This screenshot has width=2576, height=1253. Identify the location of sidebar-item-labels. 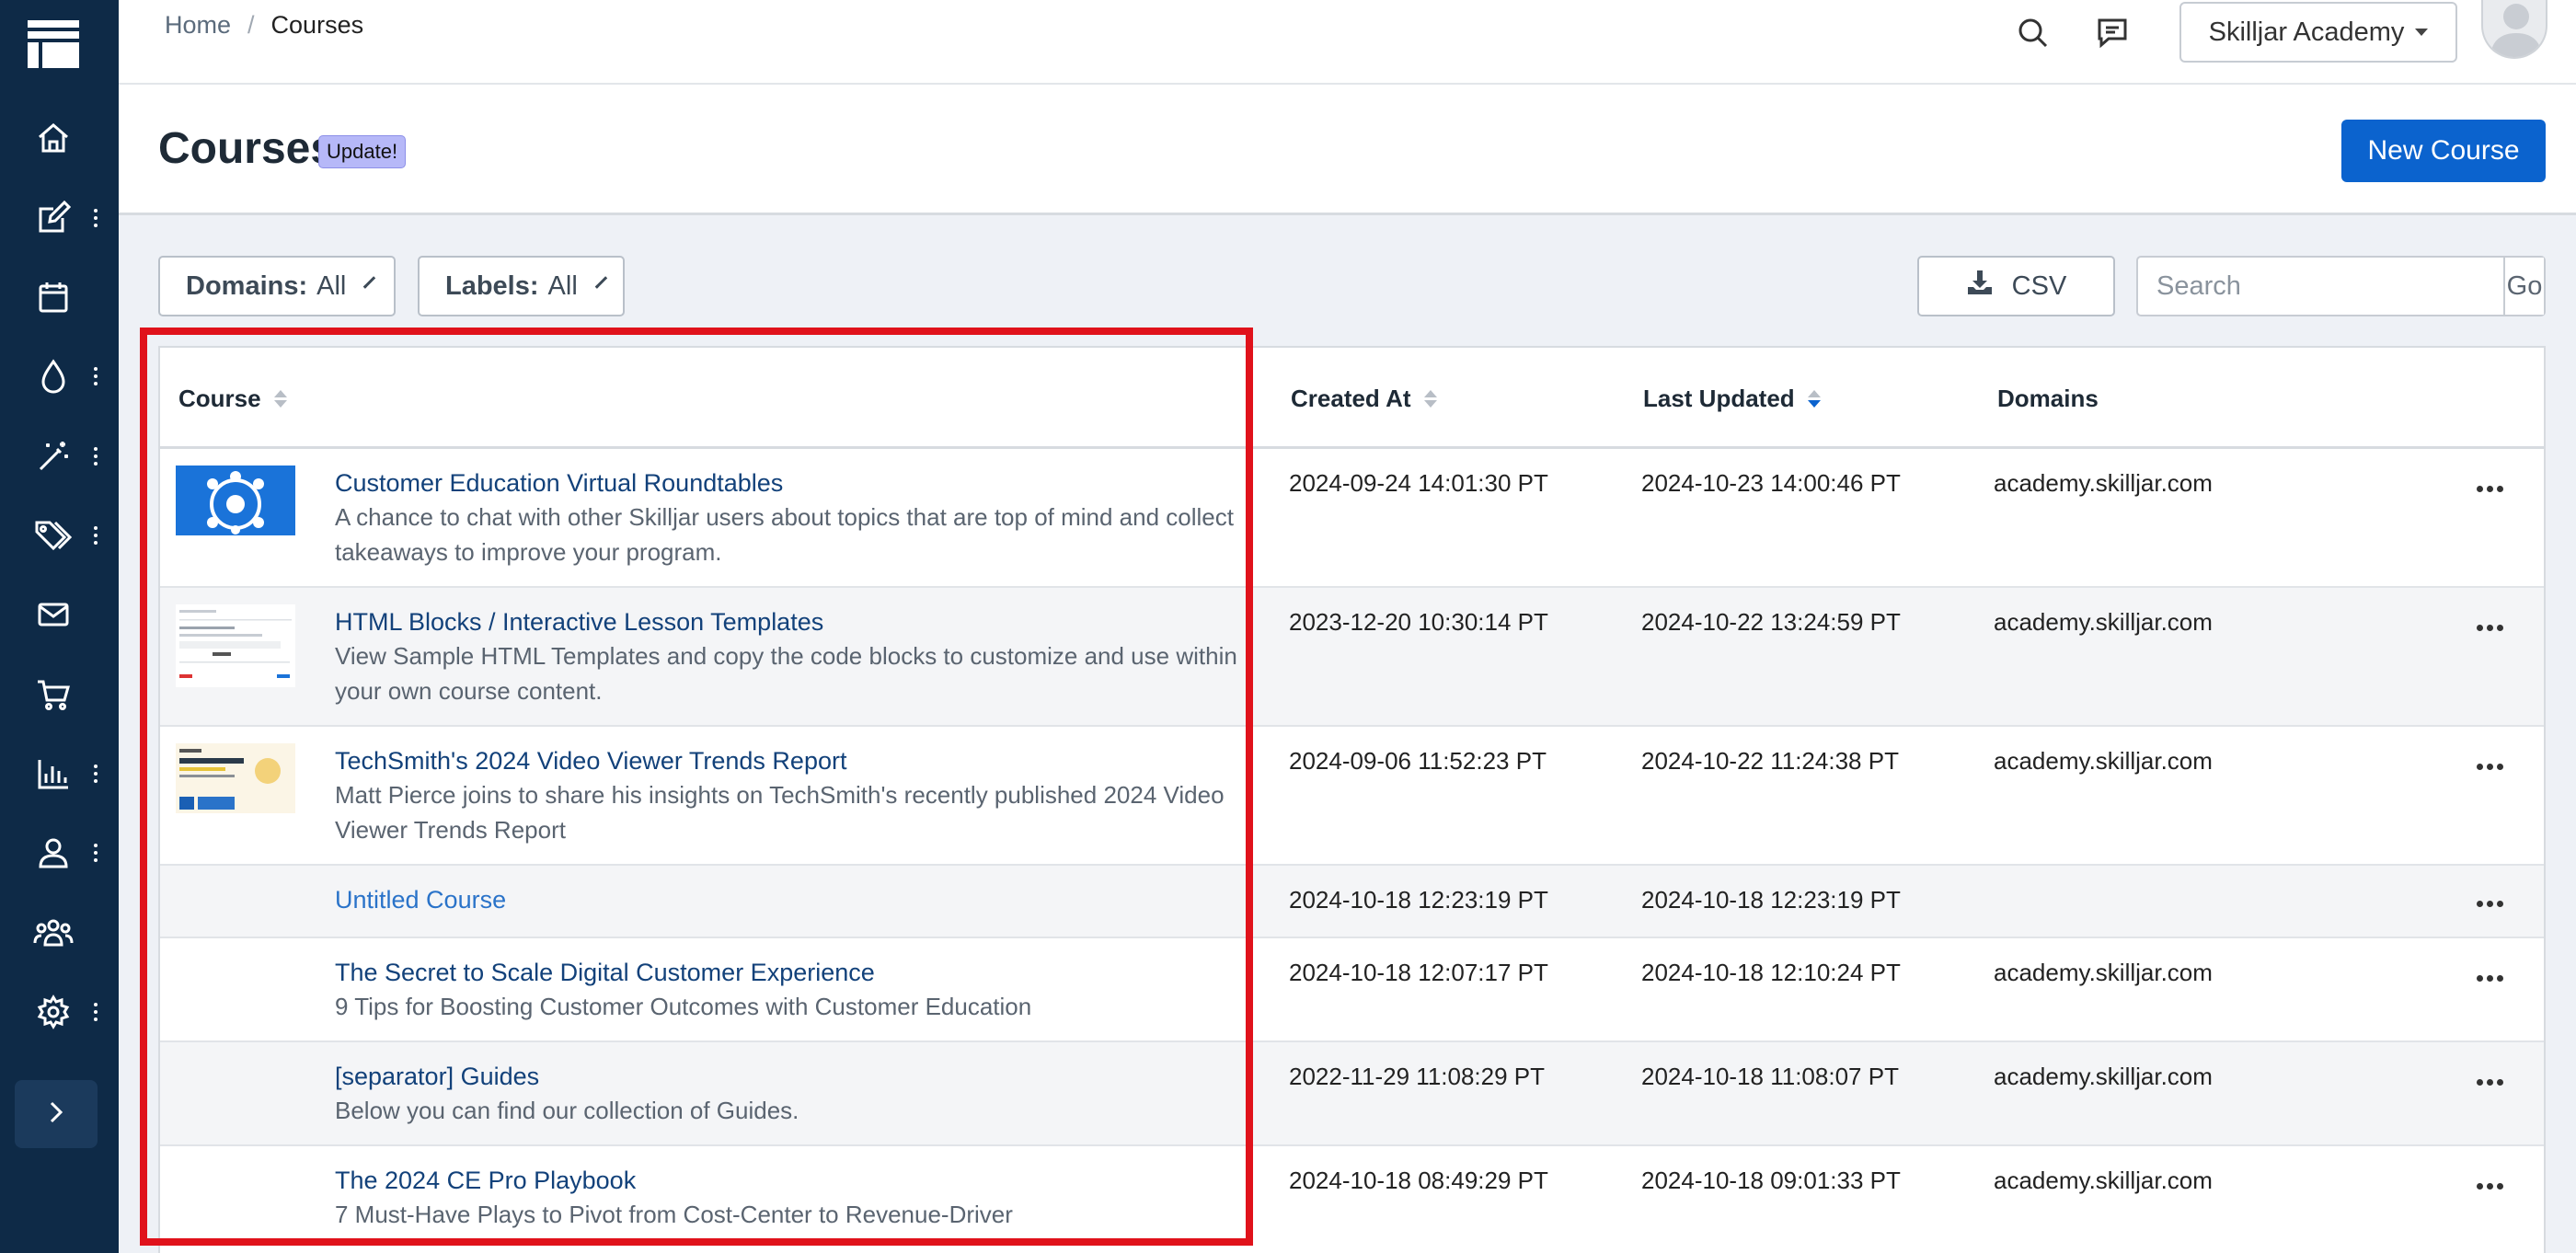
(59, 536).